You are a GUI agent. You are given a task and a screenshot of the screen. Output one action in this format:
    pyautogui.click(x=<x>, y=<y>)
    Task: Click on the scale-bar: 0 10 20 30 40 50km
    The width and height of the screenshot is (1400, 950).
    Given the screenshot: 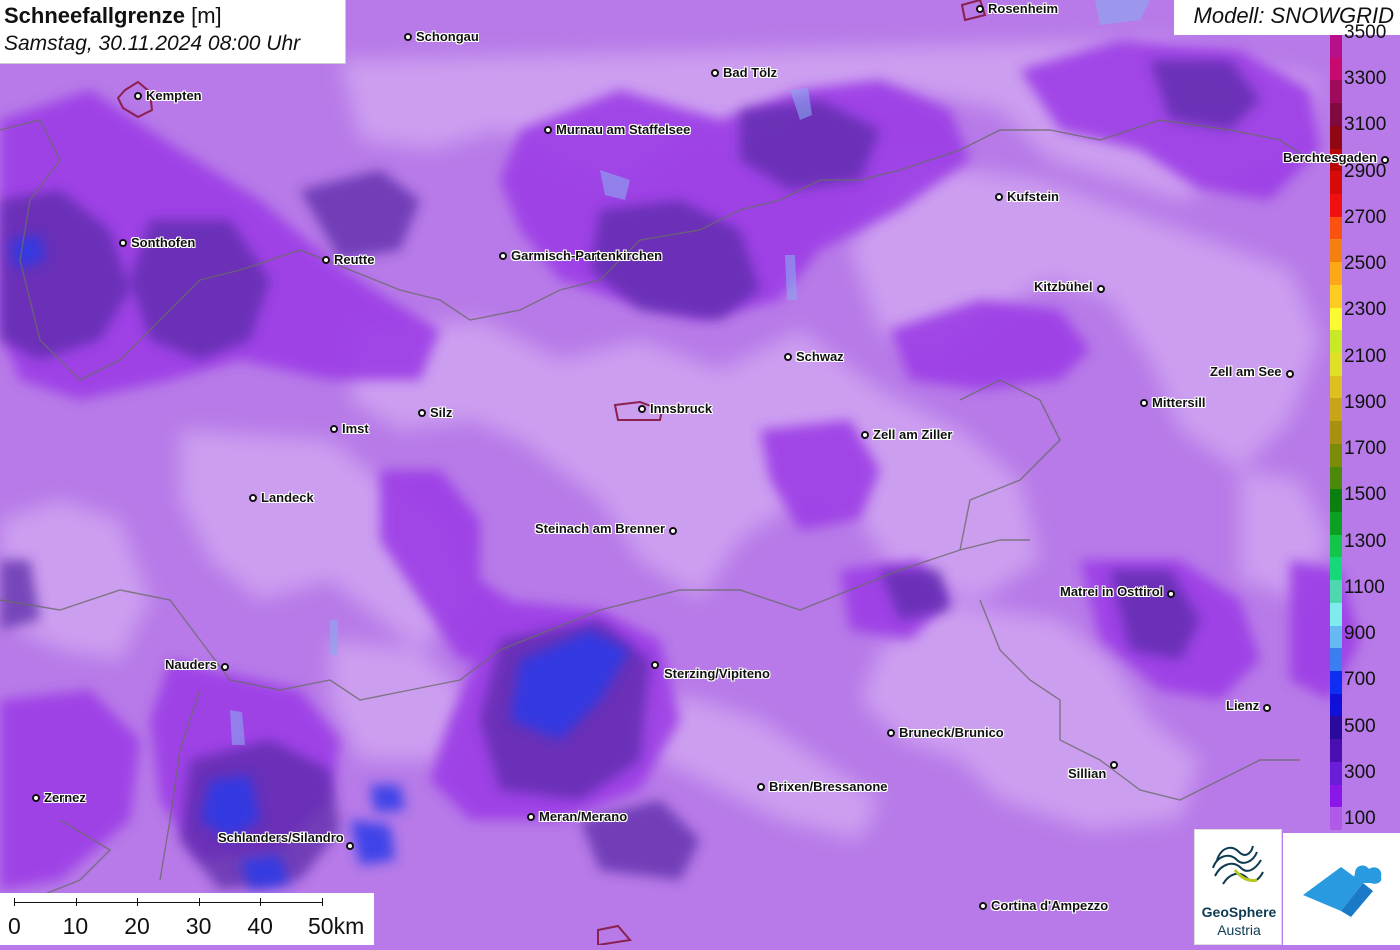 What is the action you would take?
    pyautogui.click(x=187, y=919)
    